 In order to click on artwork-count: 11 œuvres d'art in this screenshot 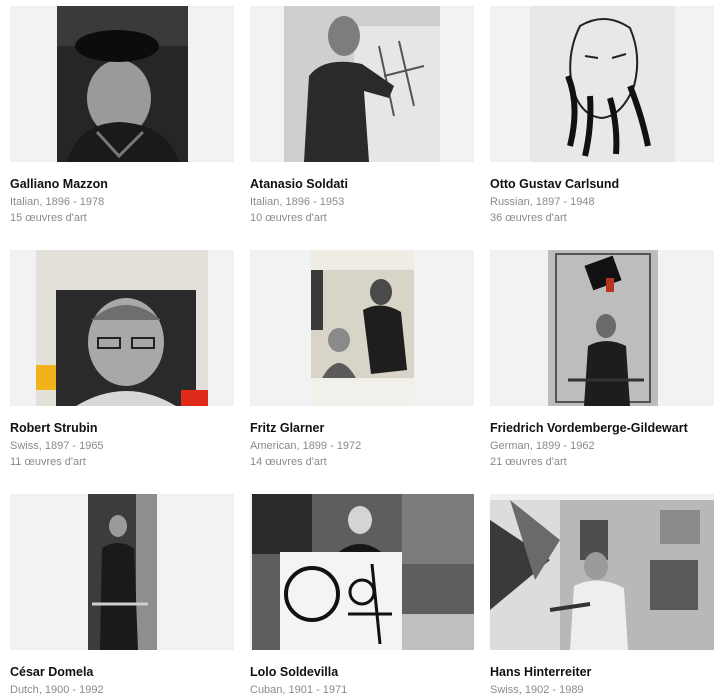, I will do `click(48, 462)`.